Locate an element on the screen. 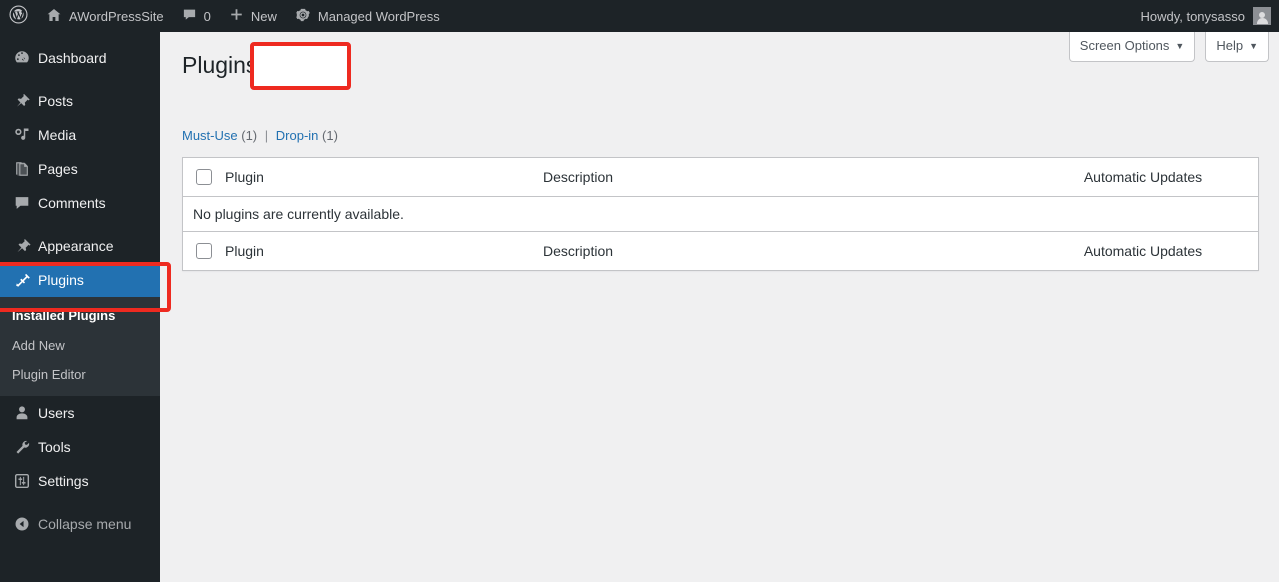  comments-menu: 0 is located at coordinates (196, 16).